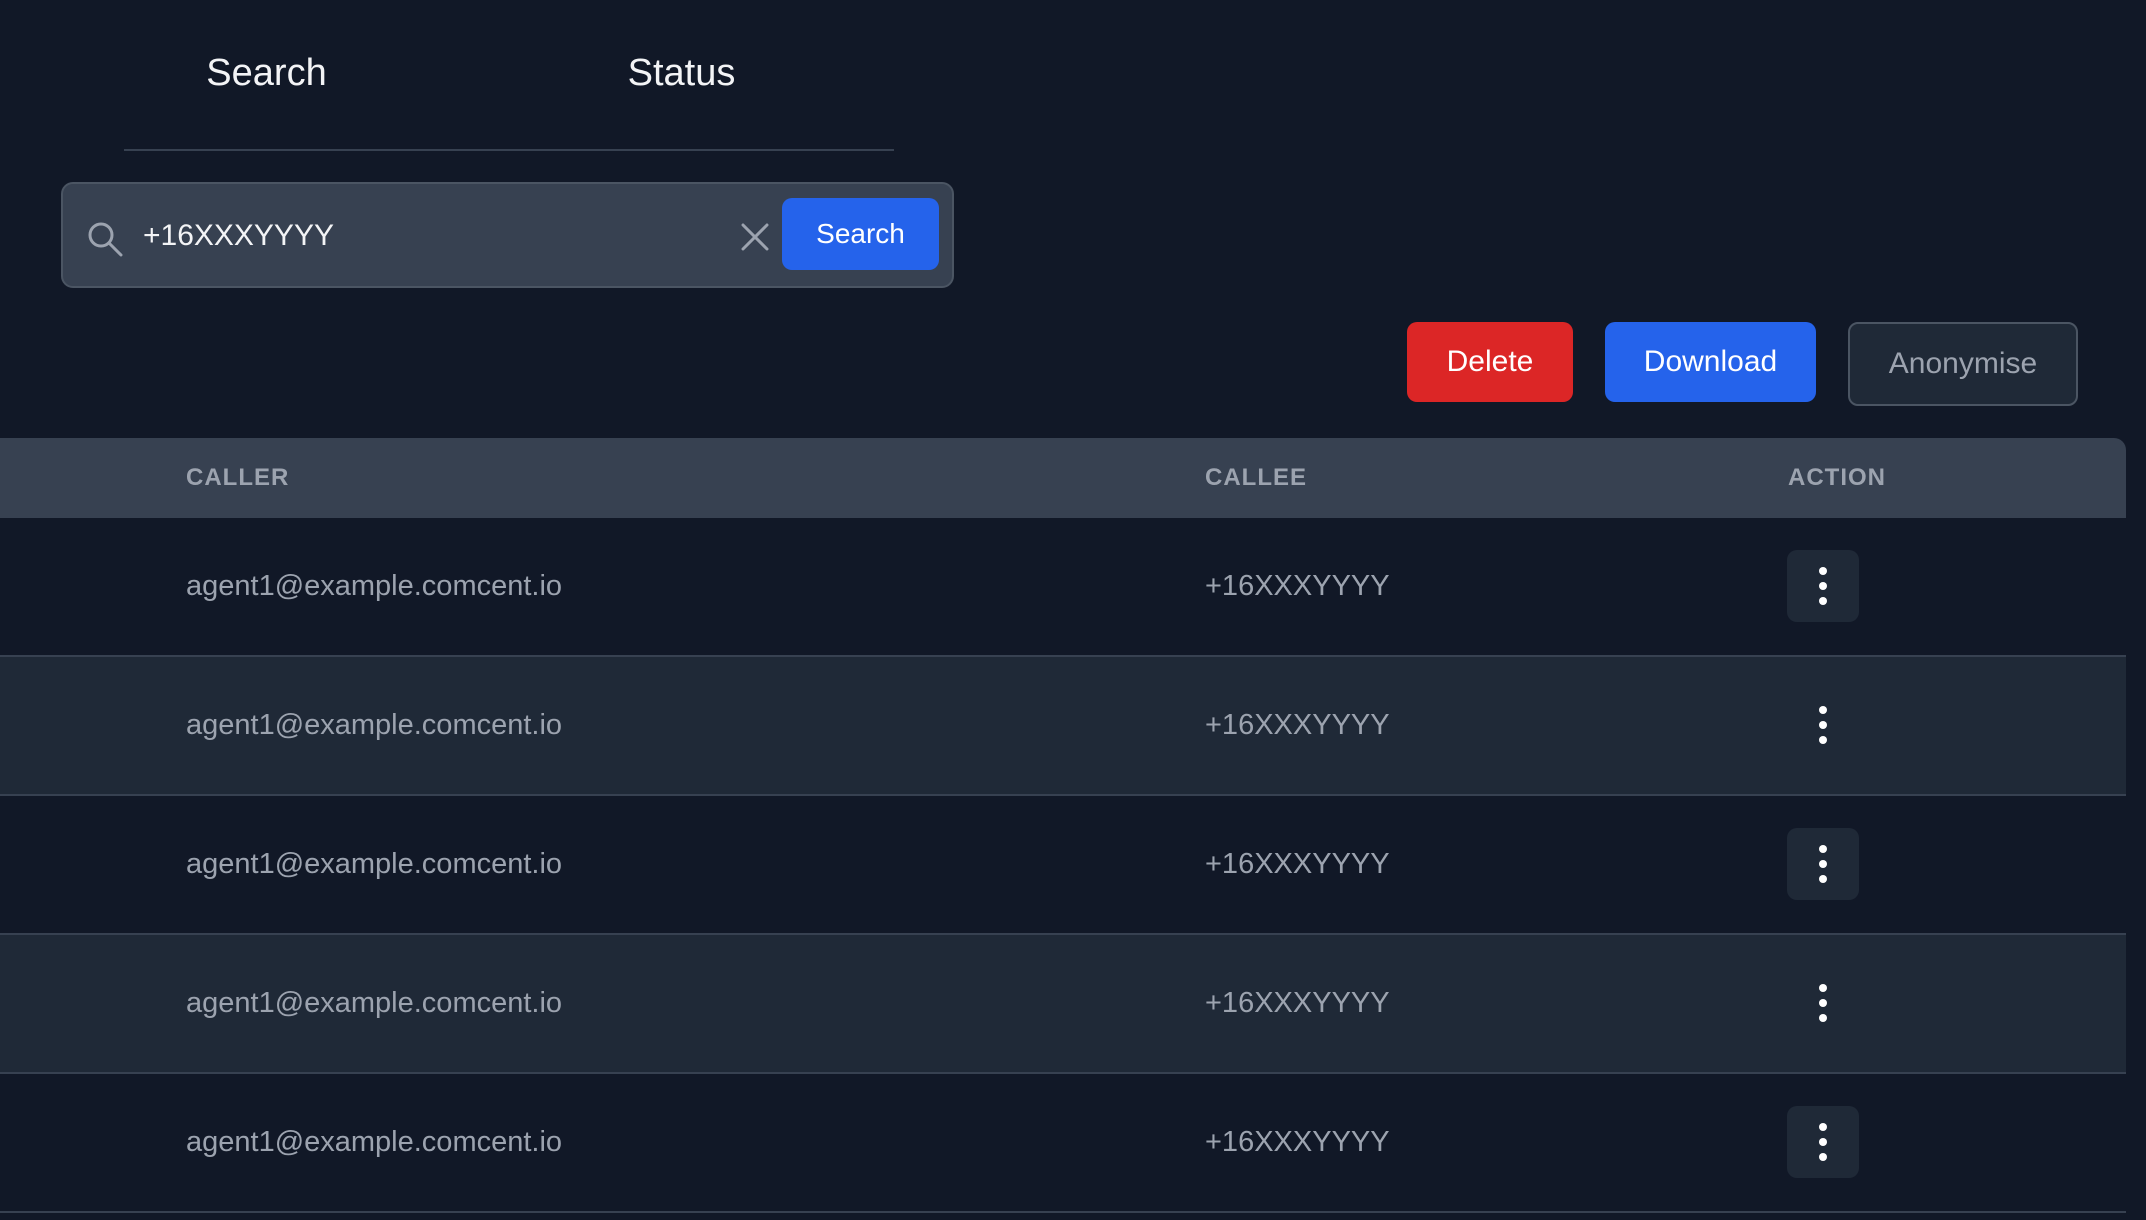 The width and height of the screenshot is (2146, 1220). What do you see at coordinates (238, 477) in the screenshot?
I see `column-header-caller: CALLER` at bounding box center [238, 477].